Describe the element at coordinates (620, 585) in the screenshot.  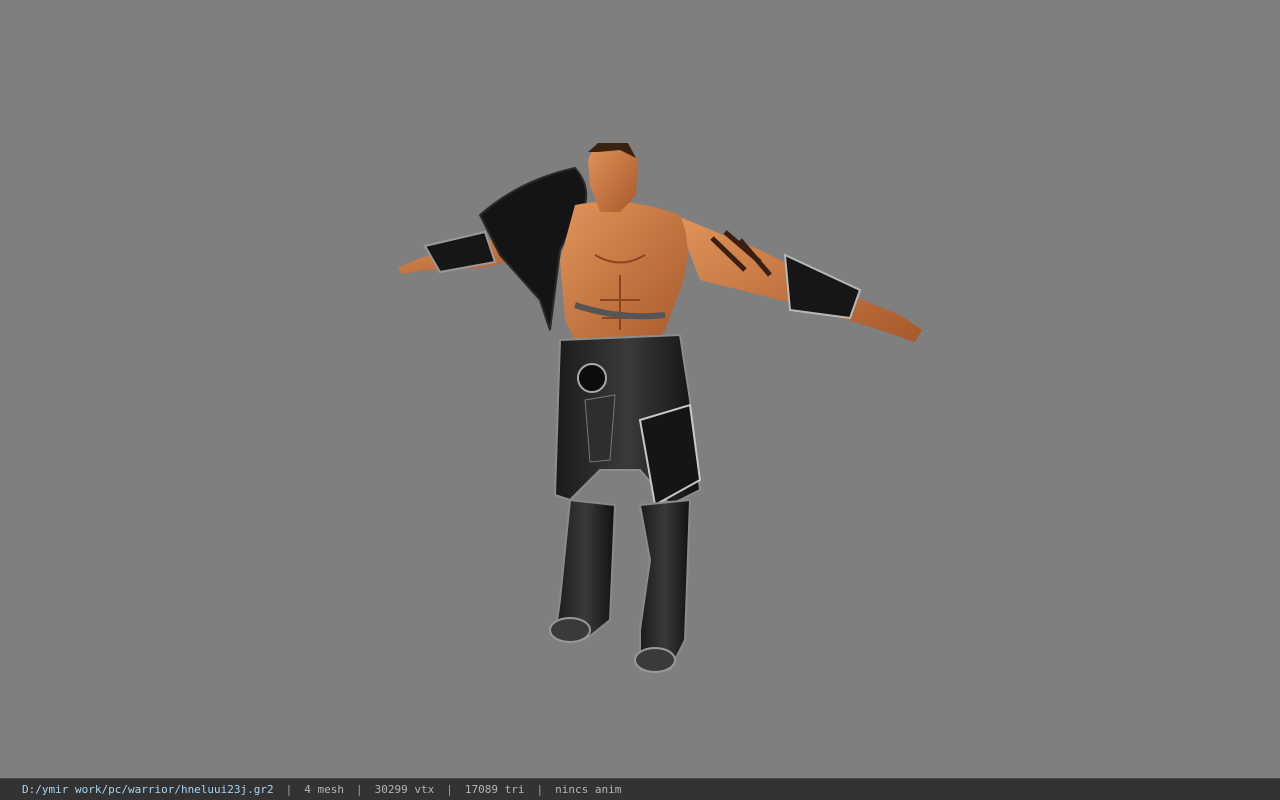
I see `legs` at that location.